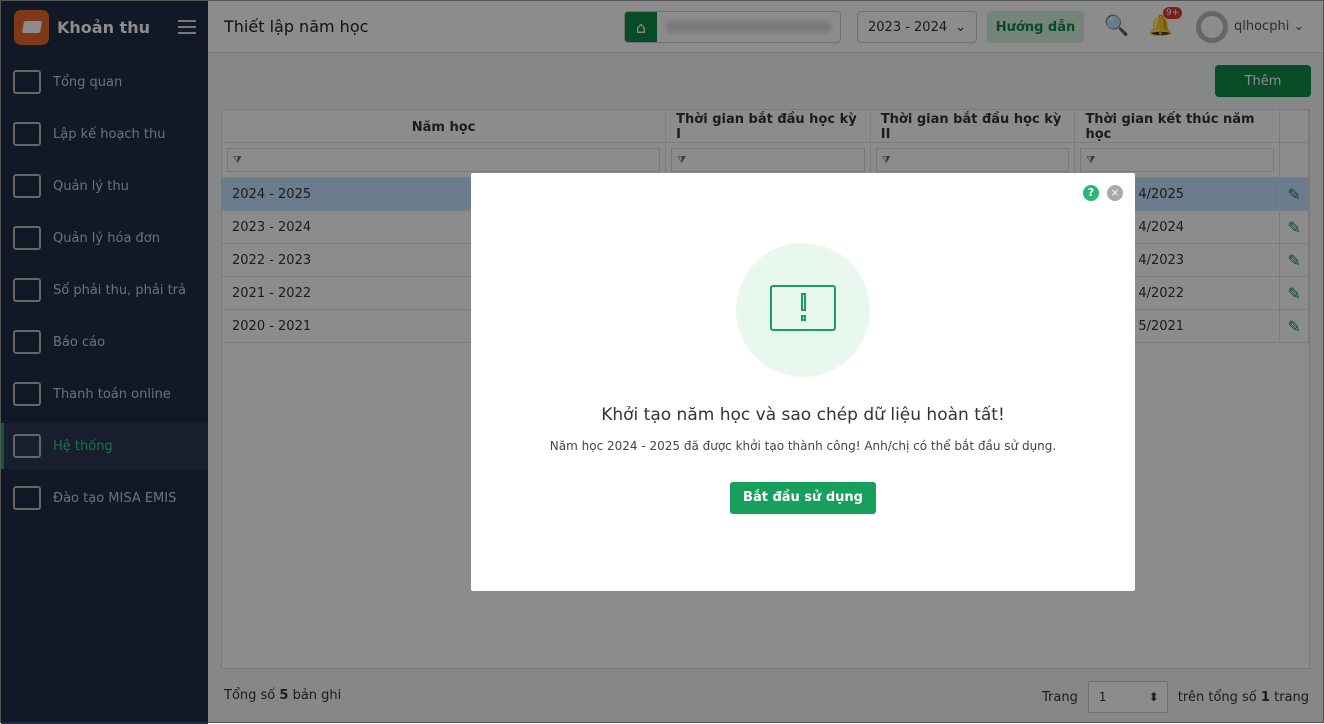 The width and height of the screenshot is (1324, 724). I want to click on start-using-button: Bắt đầu sử dụng, so click(803, 498).